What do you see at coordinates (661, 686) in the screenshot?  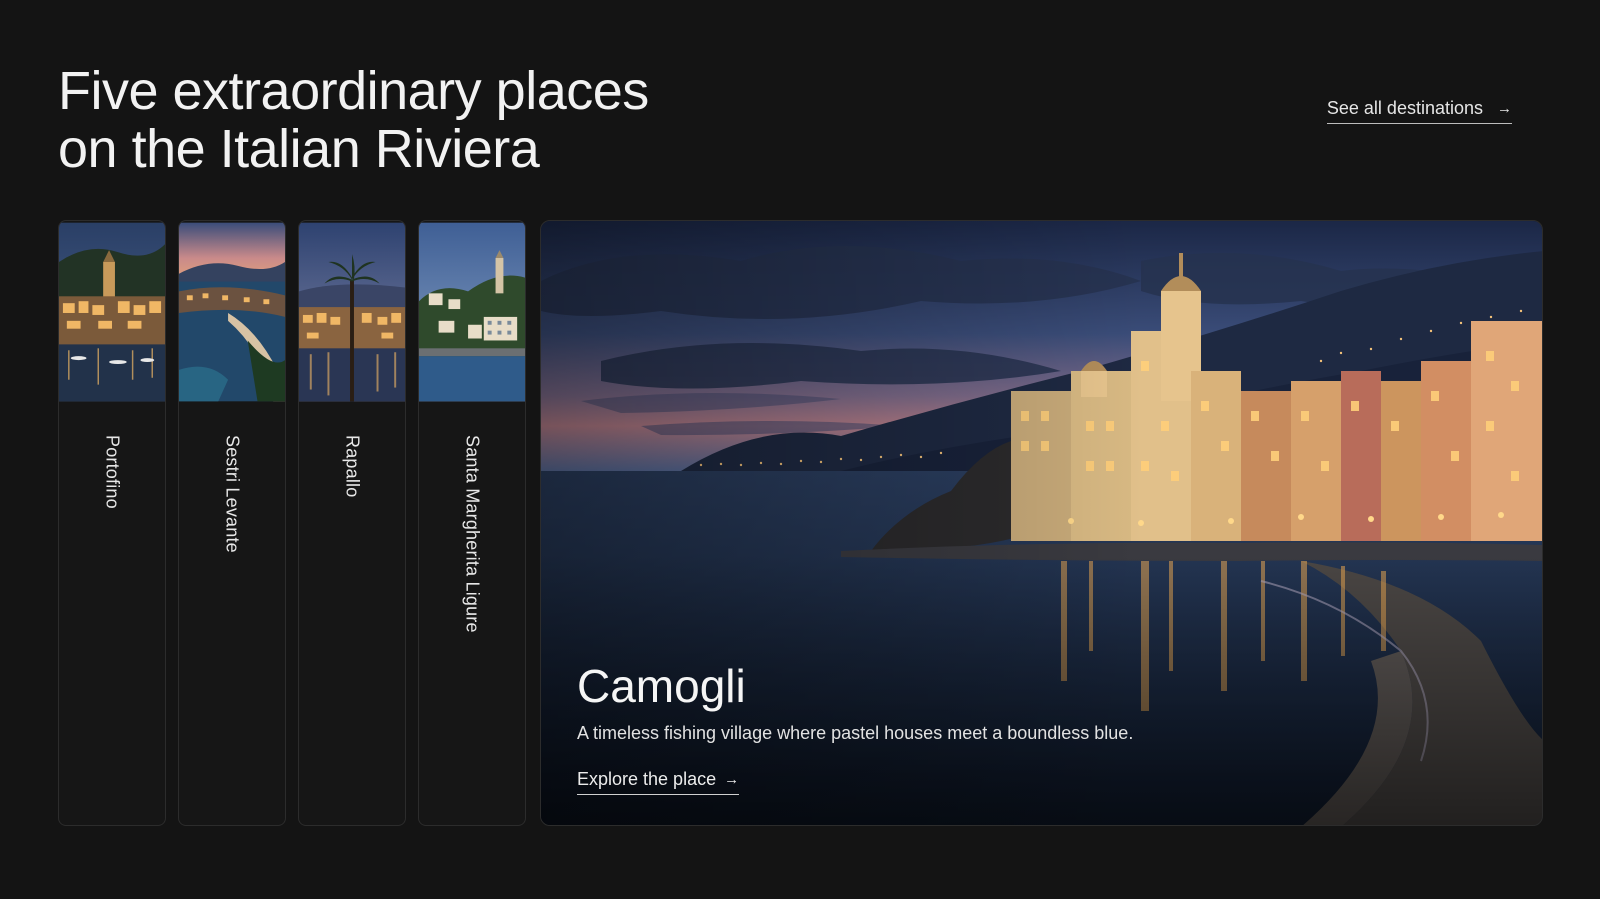 I see `featured-title: Camogli` at bounding box center [661, 686].